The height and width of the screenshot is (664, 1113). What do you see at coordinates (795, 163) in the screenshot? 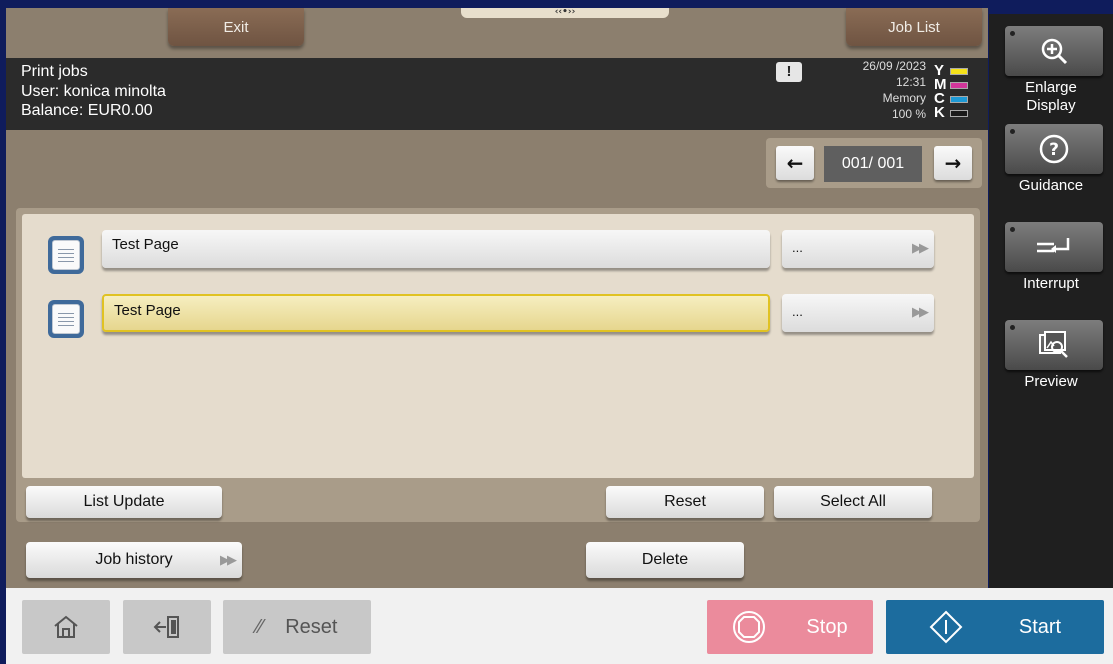
I see `prev-page-button: ←` at bounding box center [795, 163].